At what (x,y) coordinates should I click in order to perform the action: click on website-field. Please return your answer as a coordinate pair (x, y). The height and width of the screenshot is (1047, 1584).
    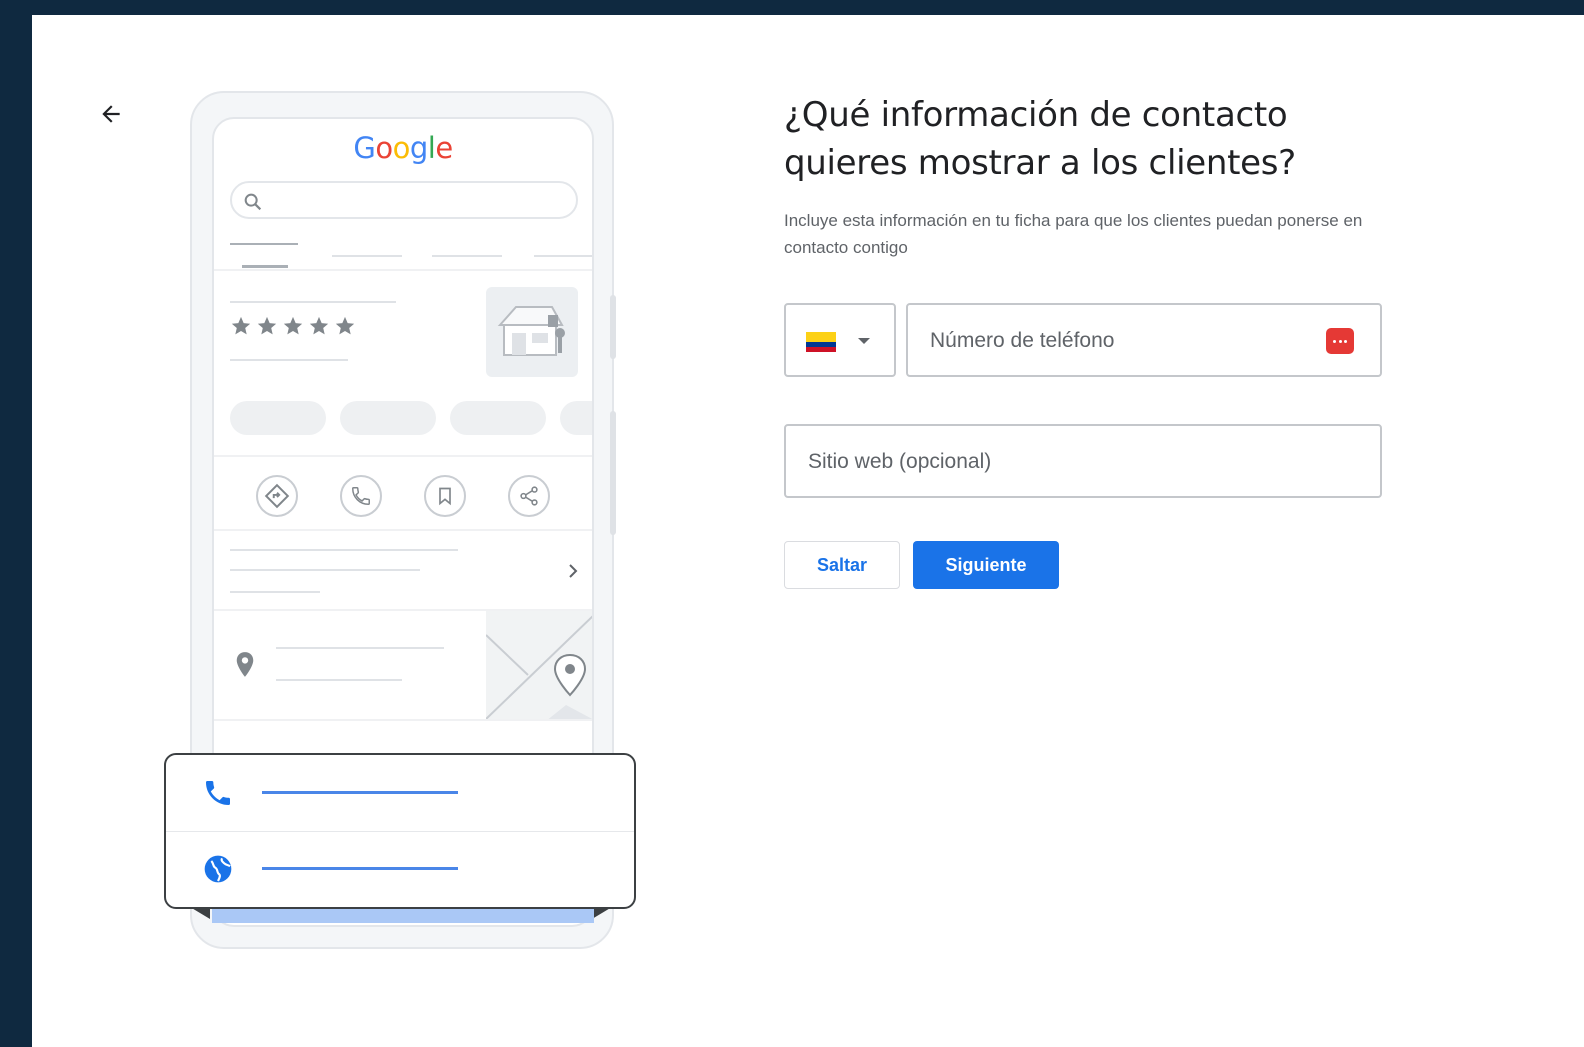
    Looking at the image, I should click on (1083, 461).